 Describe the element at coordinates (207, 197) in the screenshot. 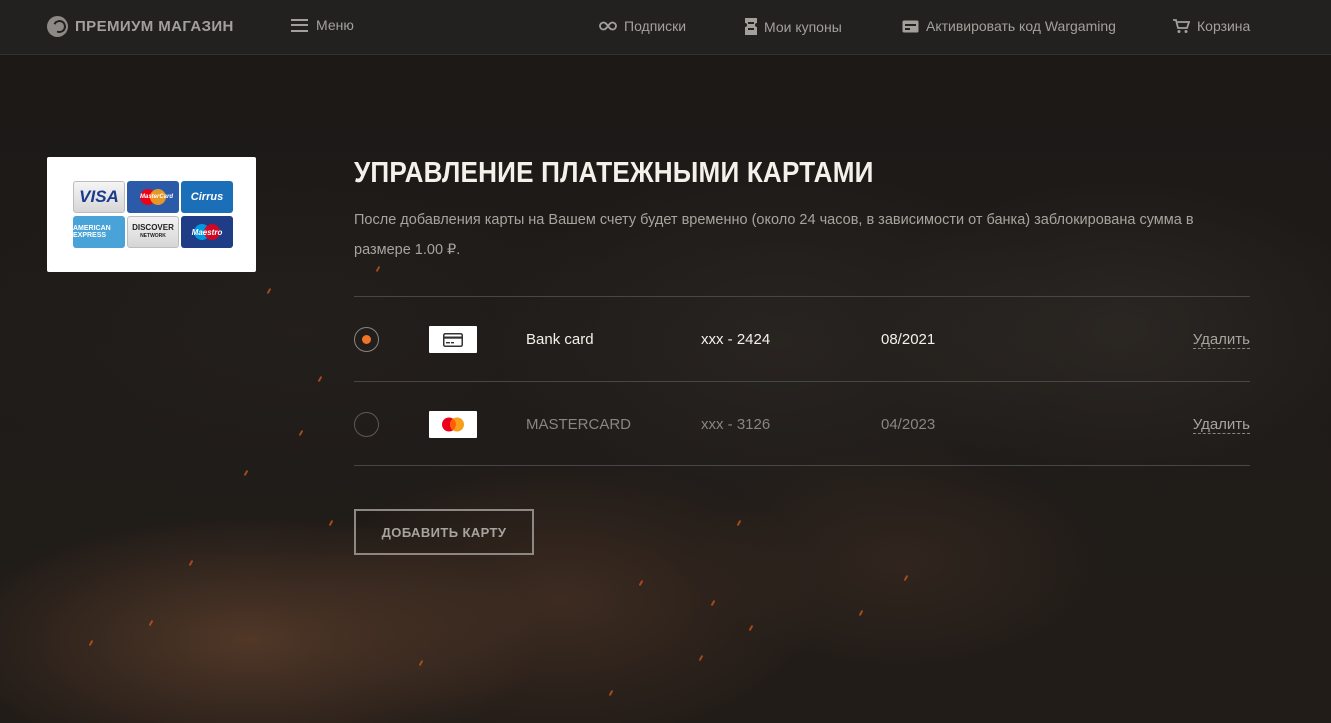

I see `cirrus-logo: Cirrus` at that location.